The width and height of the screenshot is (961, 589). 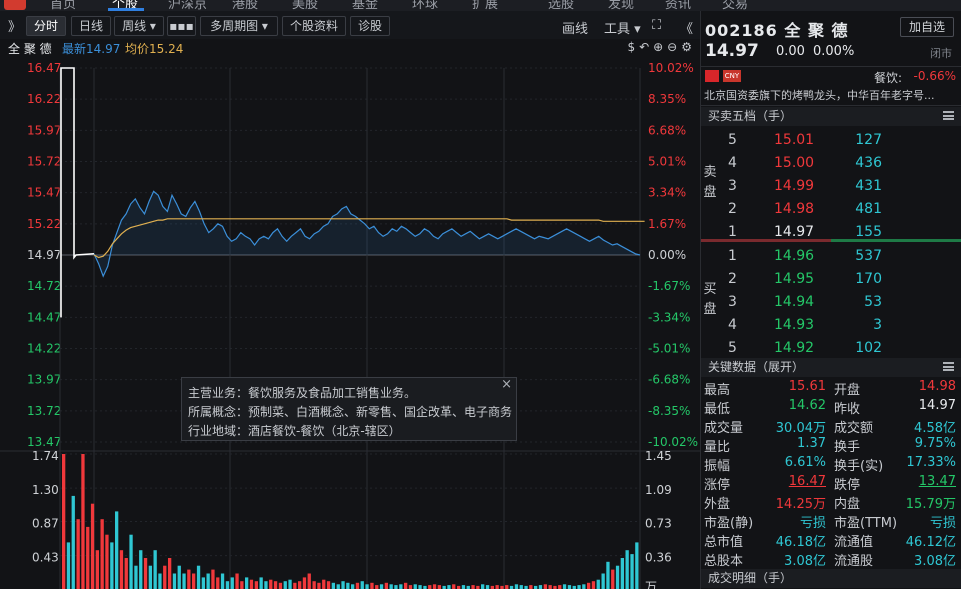 I want to click on tooltip-concepts: 所属概念：预制菜、白酒概念、新零售、国企改革、电子商务, so click(x=350, y=412).